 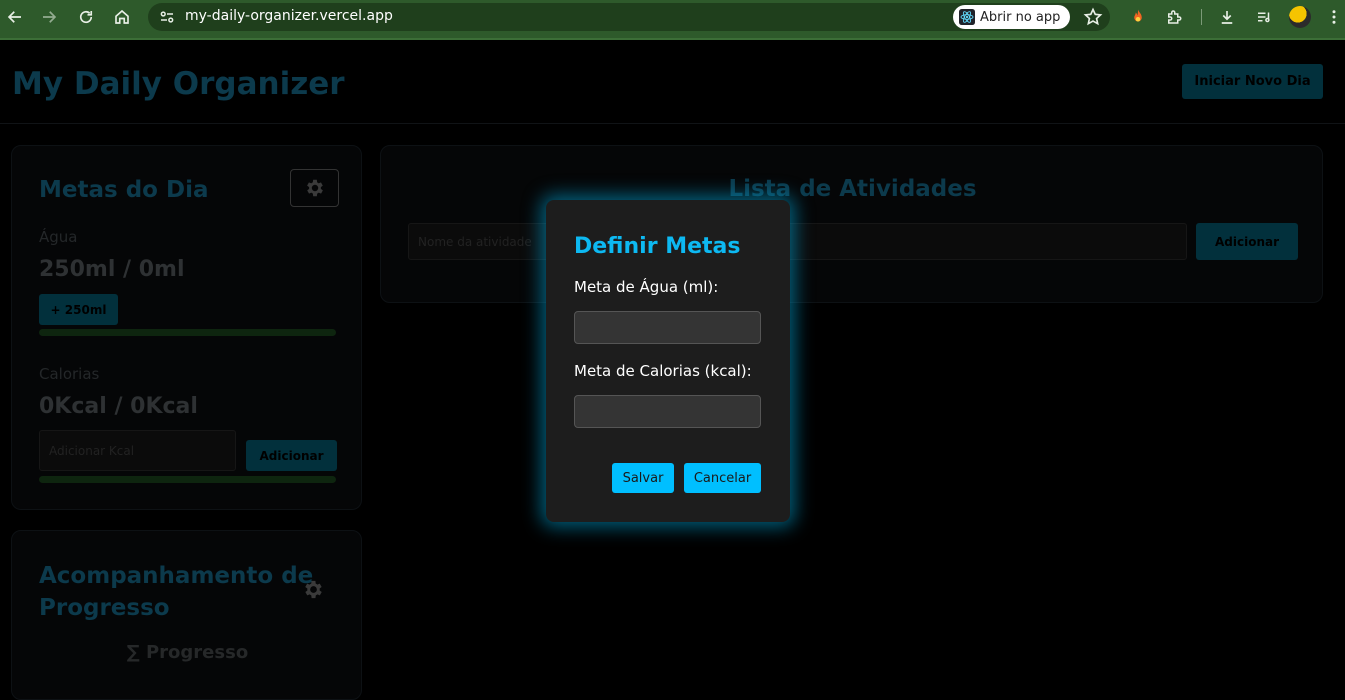 I want to click on gear-icon, so click(x=314, y=188).